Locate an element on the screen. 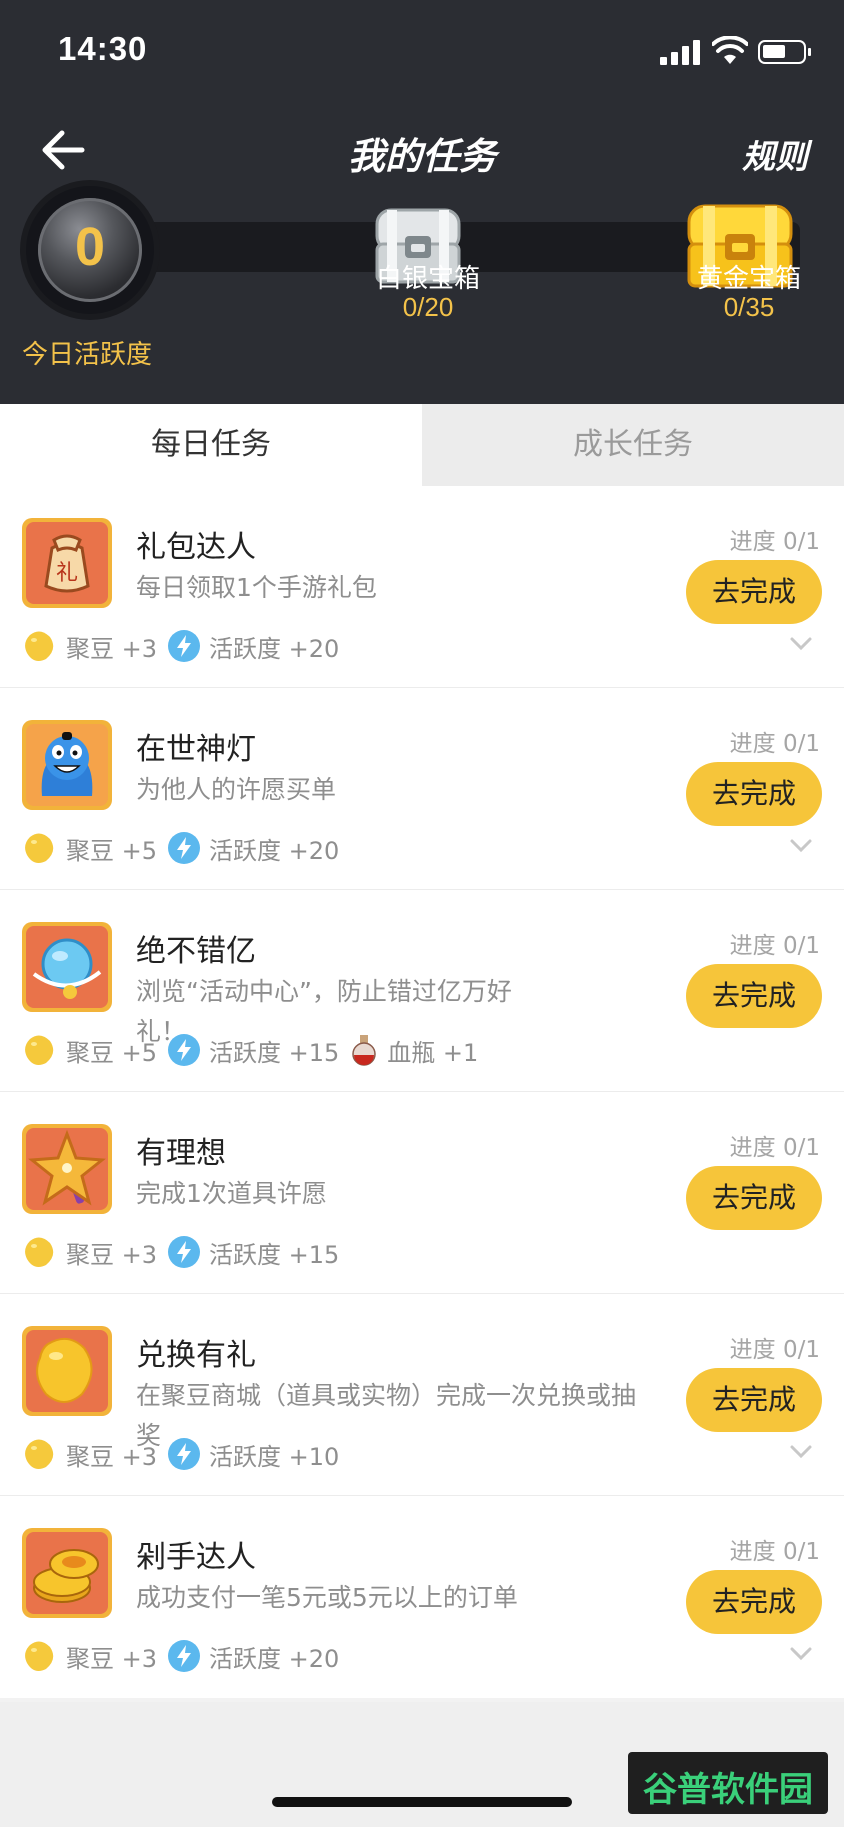 This screenshot has width=844, height=1827. battery-icon is located at coordinates (784, 52).